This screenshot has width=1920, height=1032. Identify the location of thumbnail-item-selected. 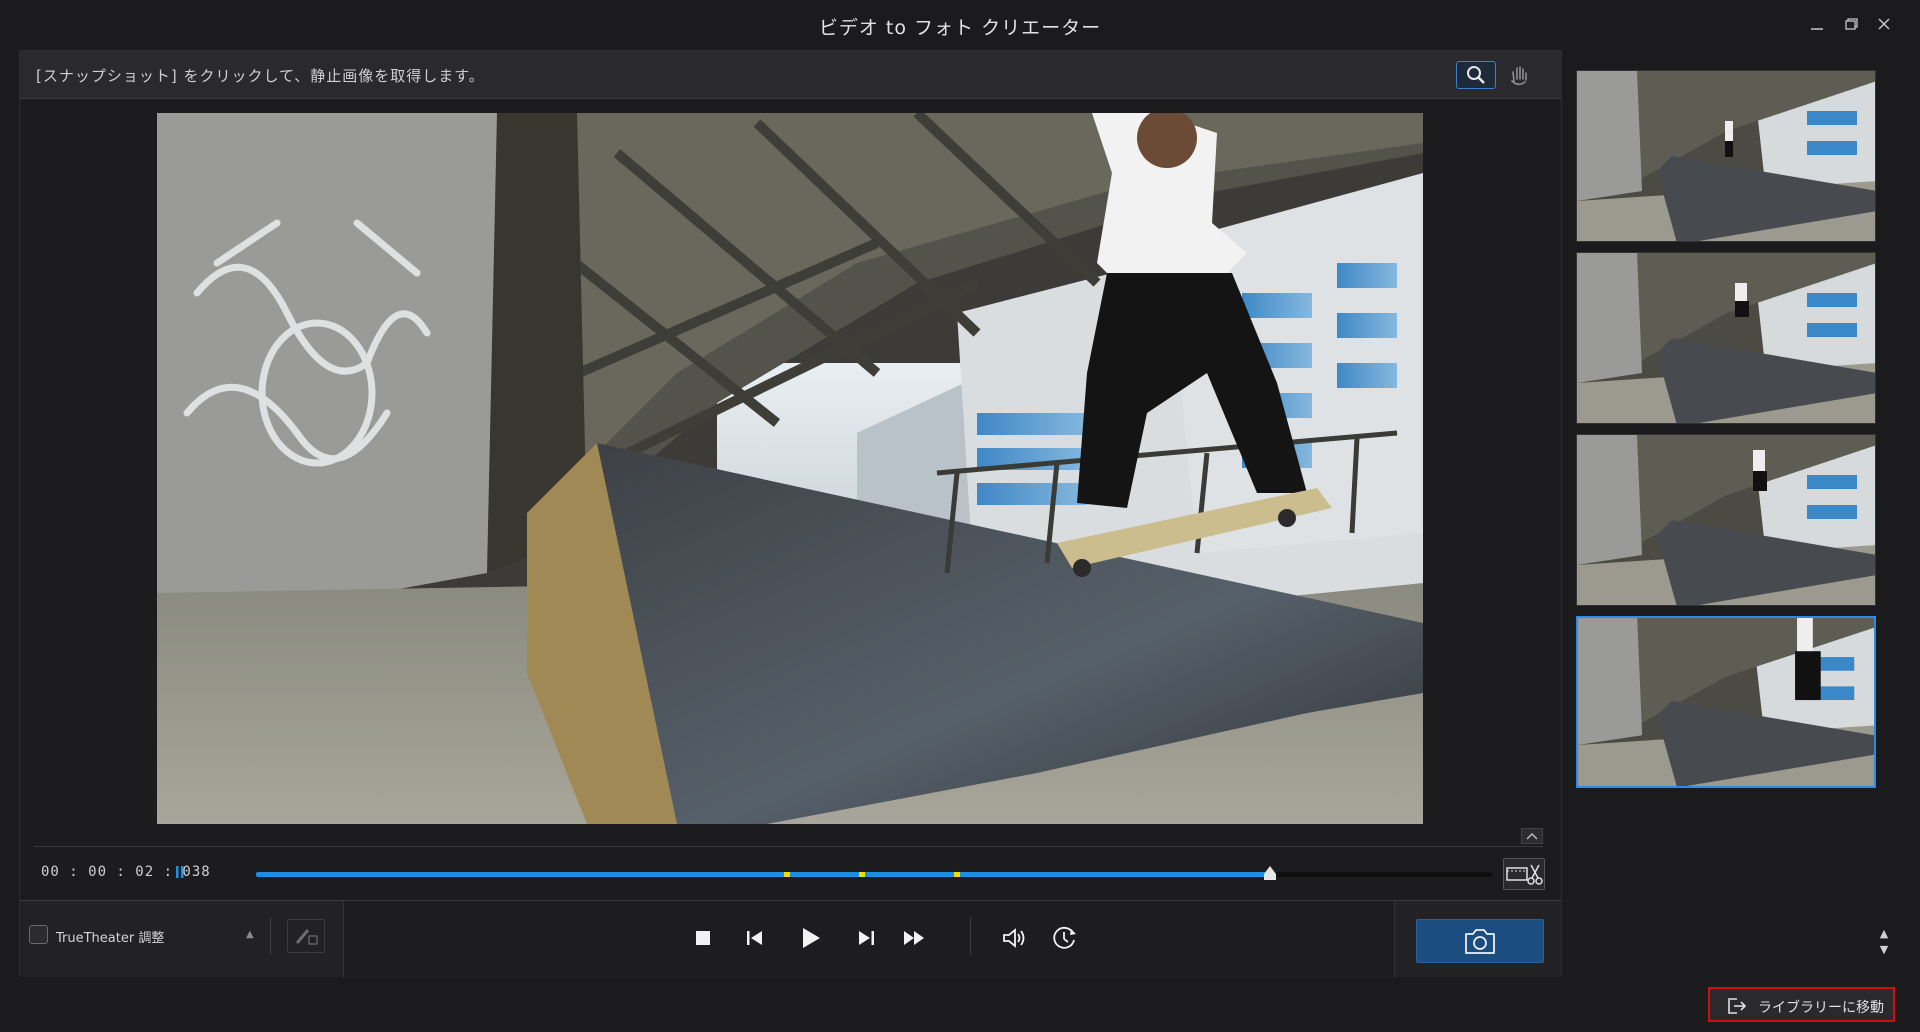
(1726, 702).